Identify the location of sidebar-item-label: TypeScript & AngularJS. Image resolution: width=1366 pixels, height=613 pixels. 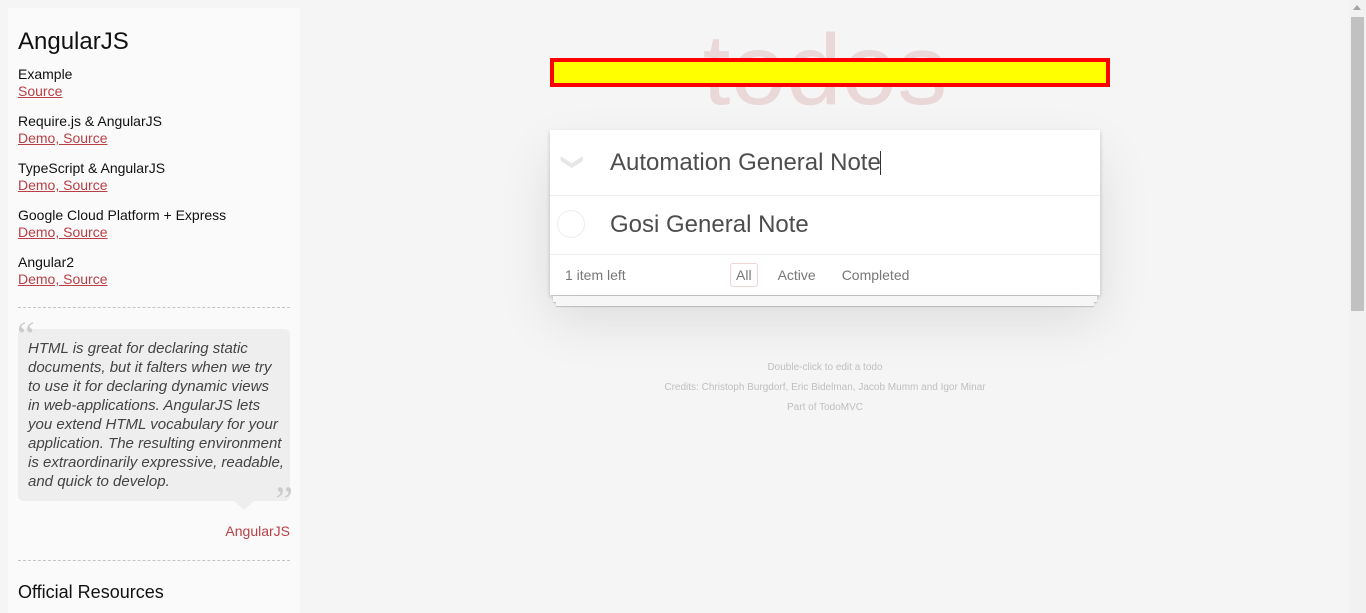
(92, 168).